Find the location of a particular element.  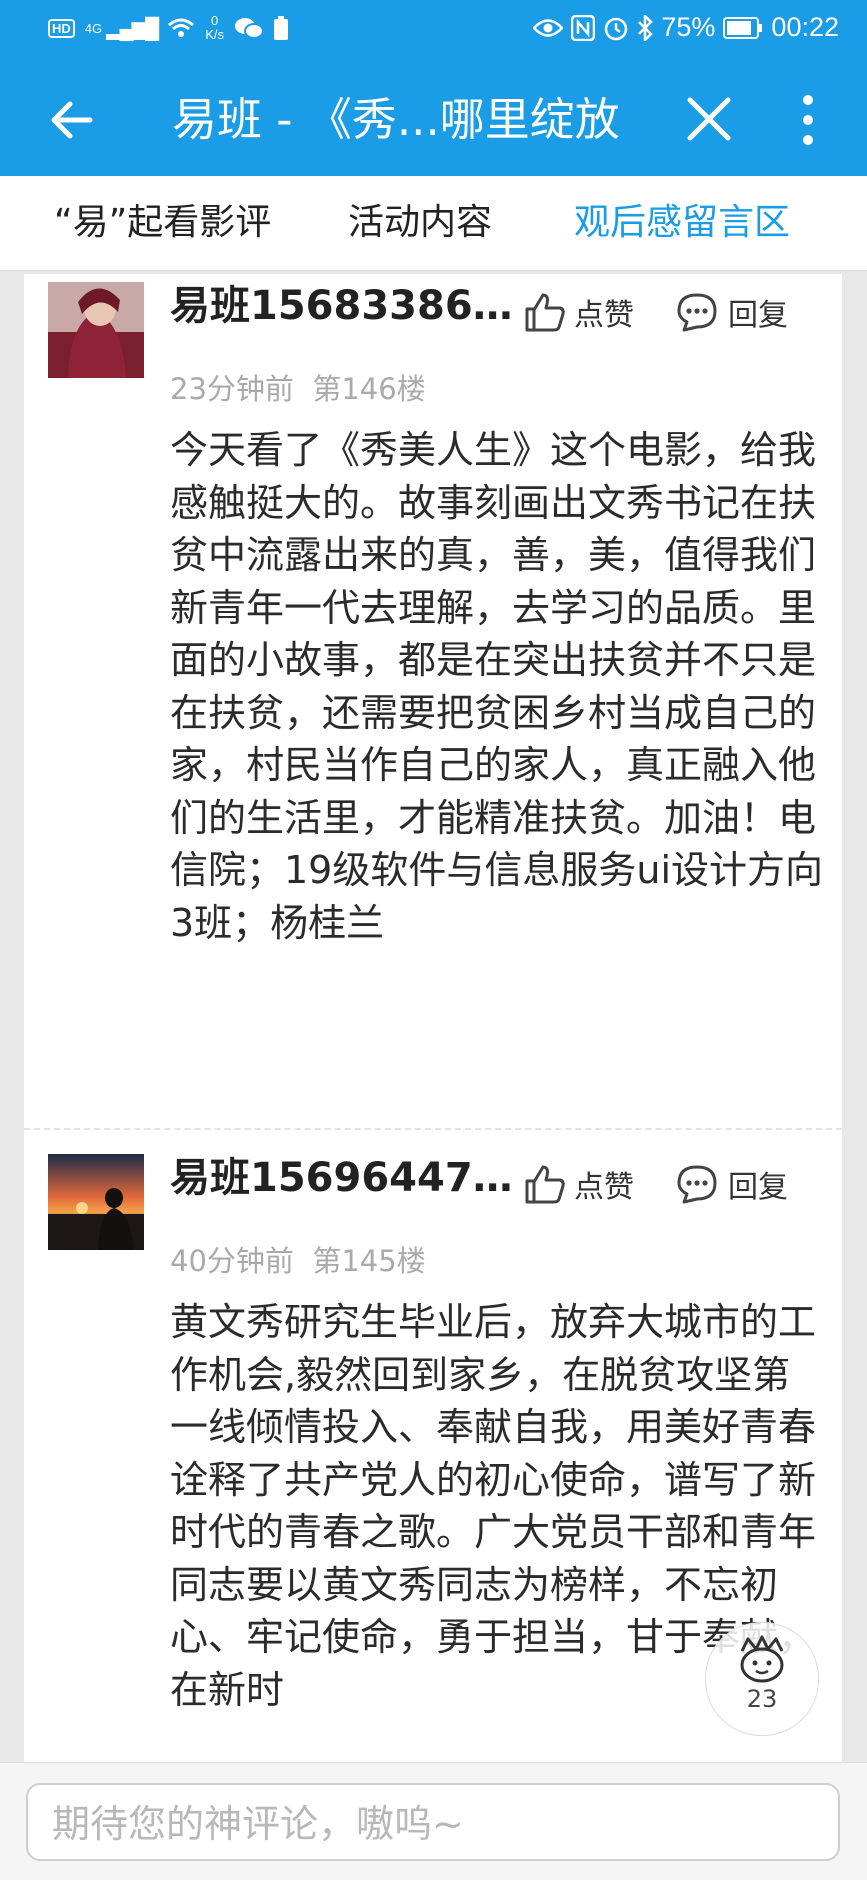

app-bar: 易班 - 《秀...哪里绽放 is located at coordinates (433, 119).